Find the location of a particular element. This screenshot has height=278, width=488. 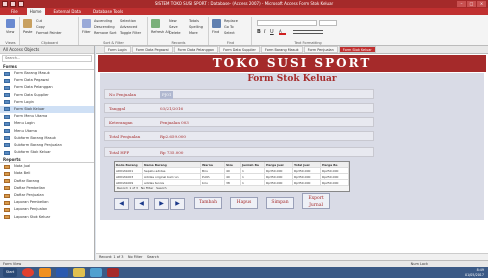

subform-record-nav: Record: 1 of 3 No Filter Search is located at coordinates (232, 188).